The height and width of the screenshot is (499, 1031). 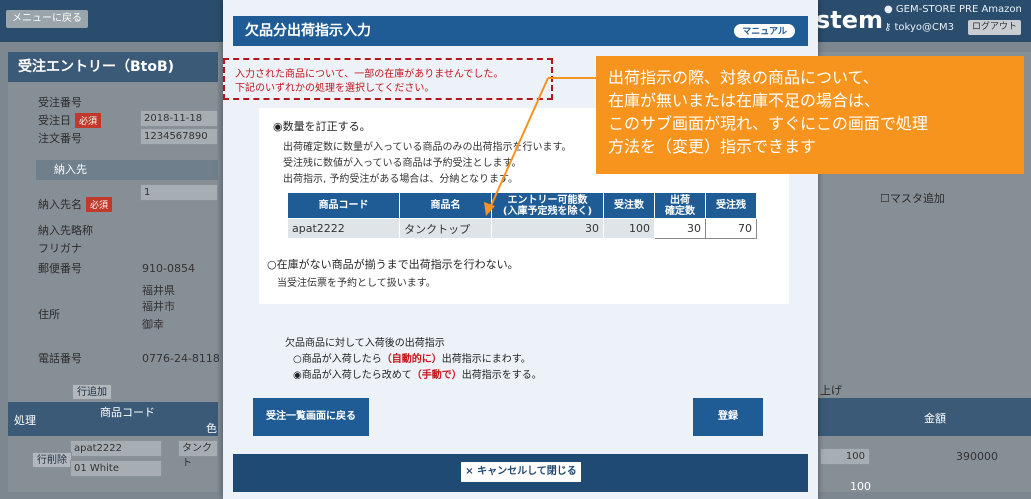 What do you see at coordinates (365, 343) in the screenshot?
I see `after-arrival-title: 欠品商品に対して入荷後の出荷指示` at bounding box center [365, 343].